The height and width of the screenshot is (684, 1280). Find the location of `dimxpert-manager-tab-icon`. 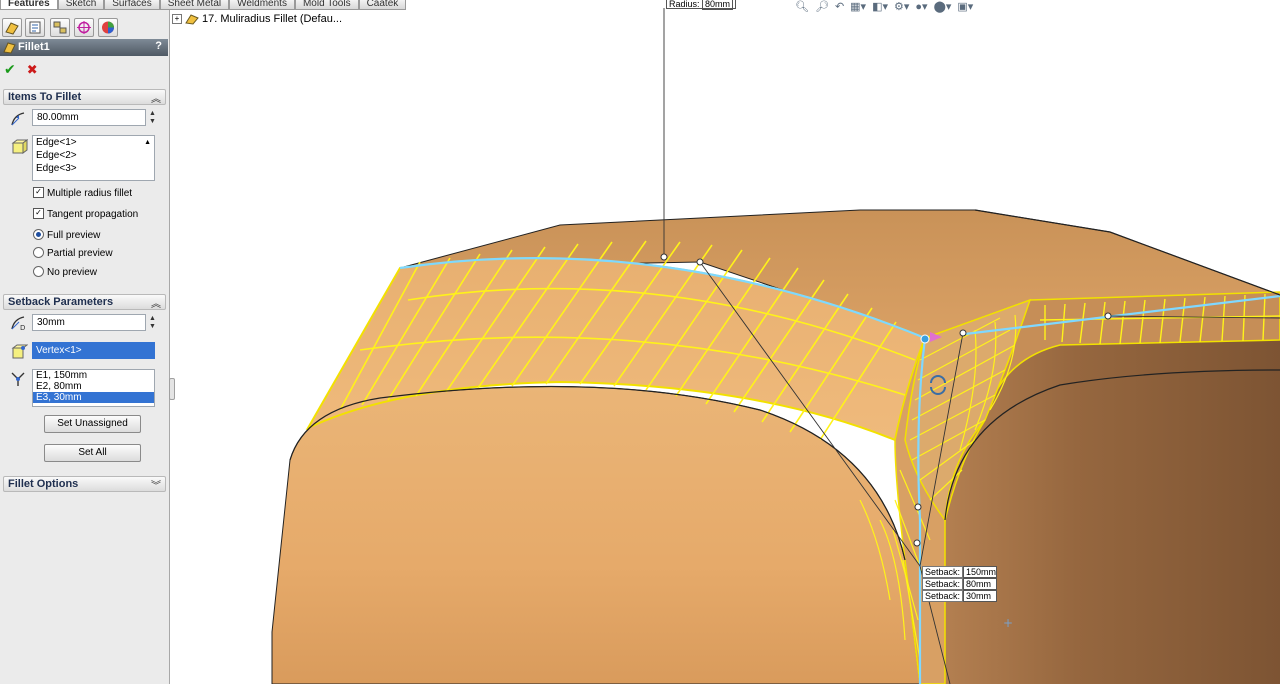

dimxpert-manager-tab-icon is located at coordinates (84, 27).